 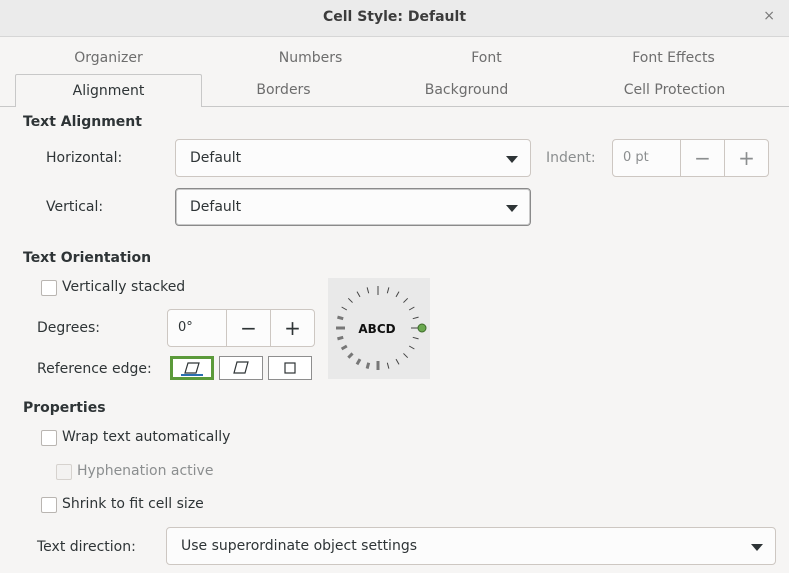 I want to click on reference-edge-bottom-button, so click(x=192, y=368).